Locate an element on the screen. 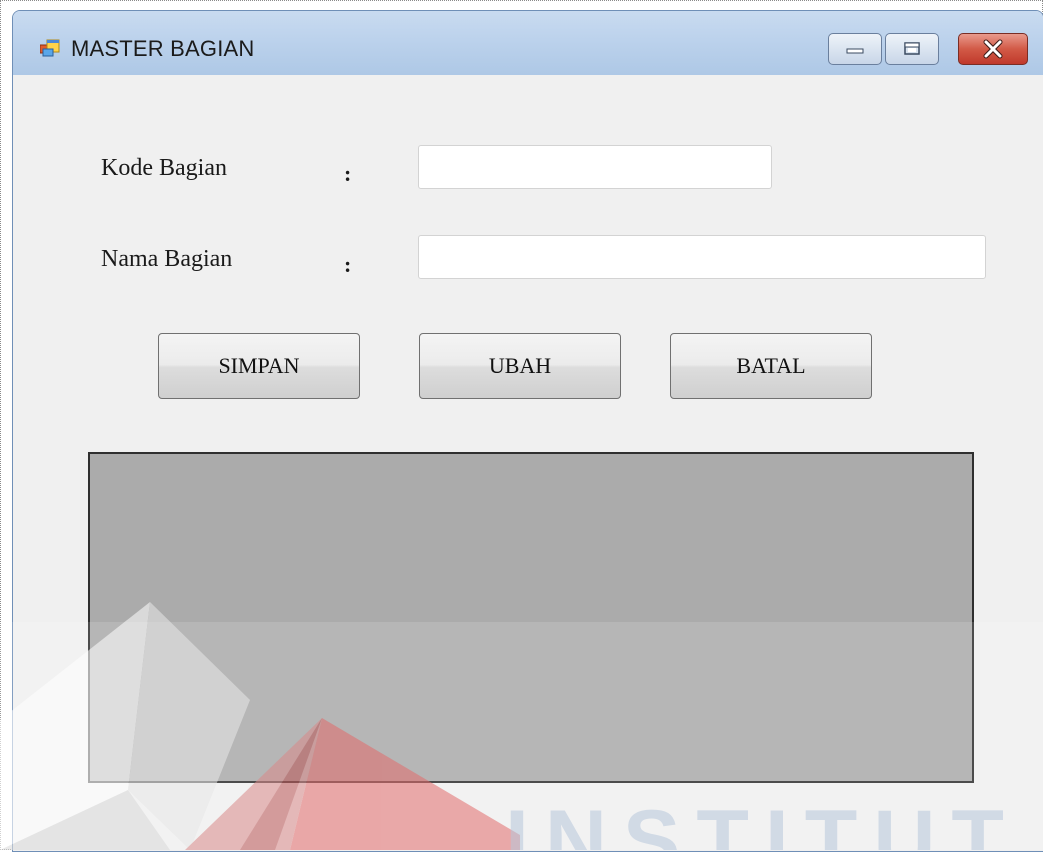 The width and height of the screenshot is (1043, 852). close-button is located at coordinates (993, 49).